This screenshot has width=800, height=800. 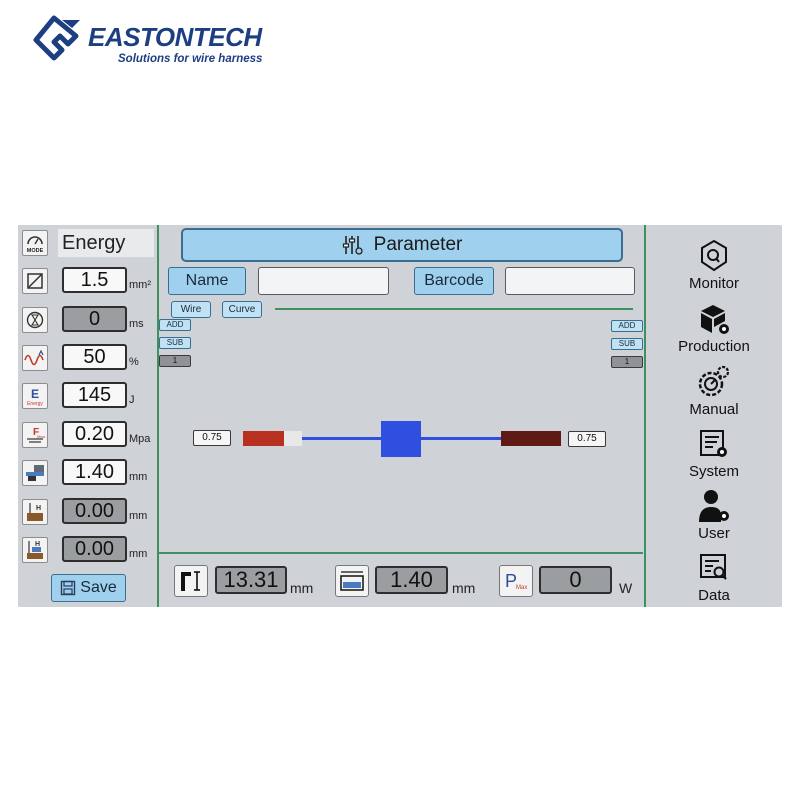 I want to click on save-button: Save, so click(x=88, y=588).